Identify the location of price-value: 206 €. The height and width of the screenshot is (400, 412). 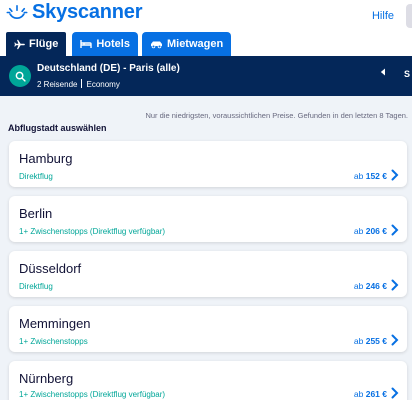
(376, 231).